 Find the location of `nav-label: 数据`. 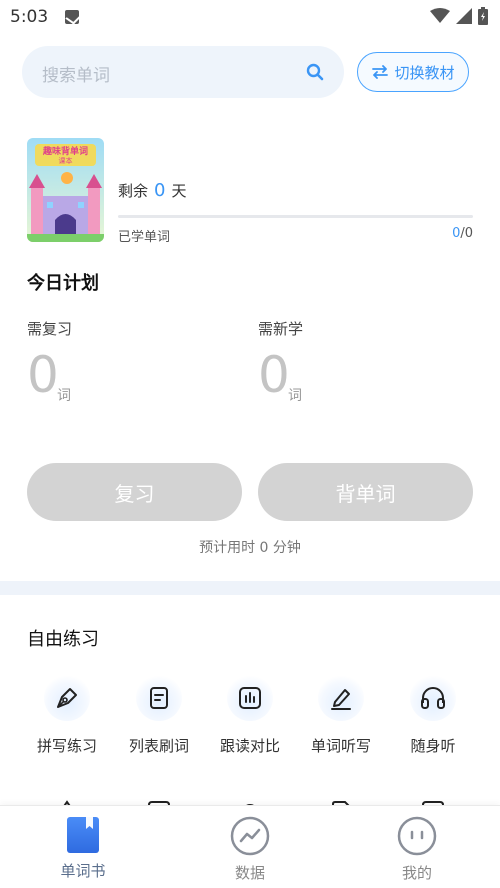

nav-label: 数据 is located at coordinates (249, 873).